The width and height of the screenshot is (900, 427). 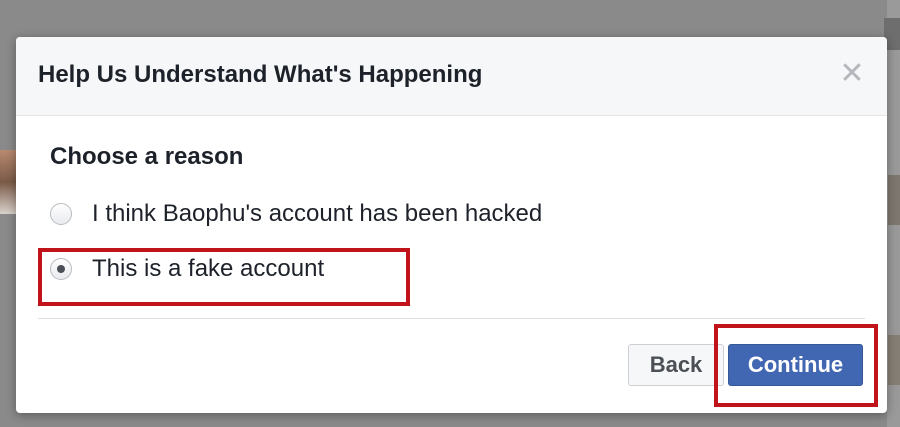 What do you see at coordinates (676, 365) in the screenshot?
I see `back-button: Back` at bounding box center [676, 365].